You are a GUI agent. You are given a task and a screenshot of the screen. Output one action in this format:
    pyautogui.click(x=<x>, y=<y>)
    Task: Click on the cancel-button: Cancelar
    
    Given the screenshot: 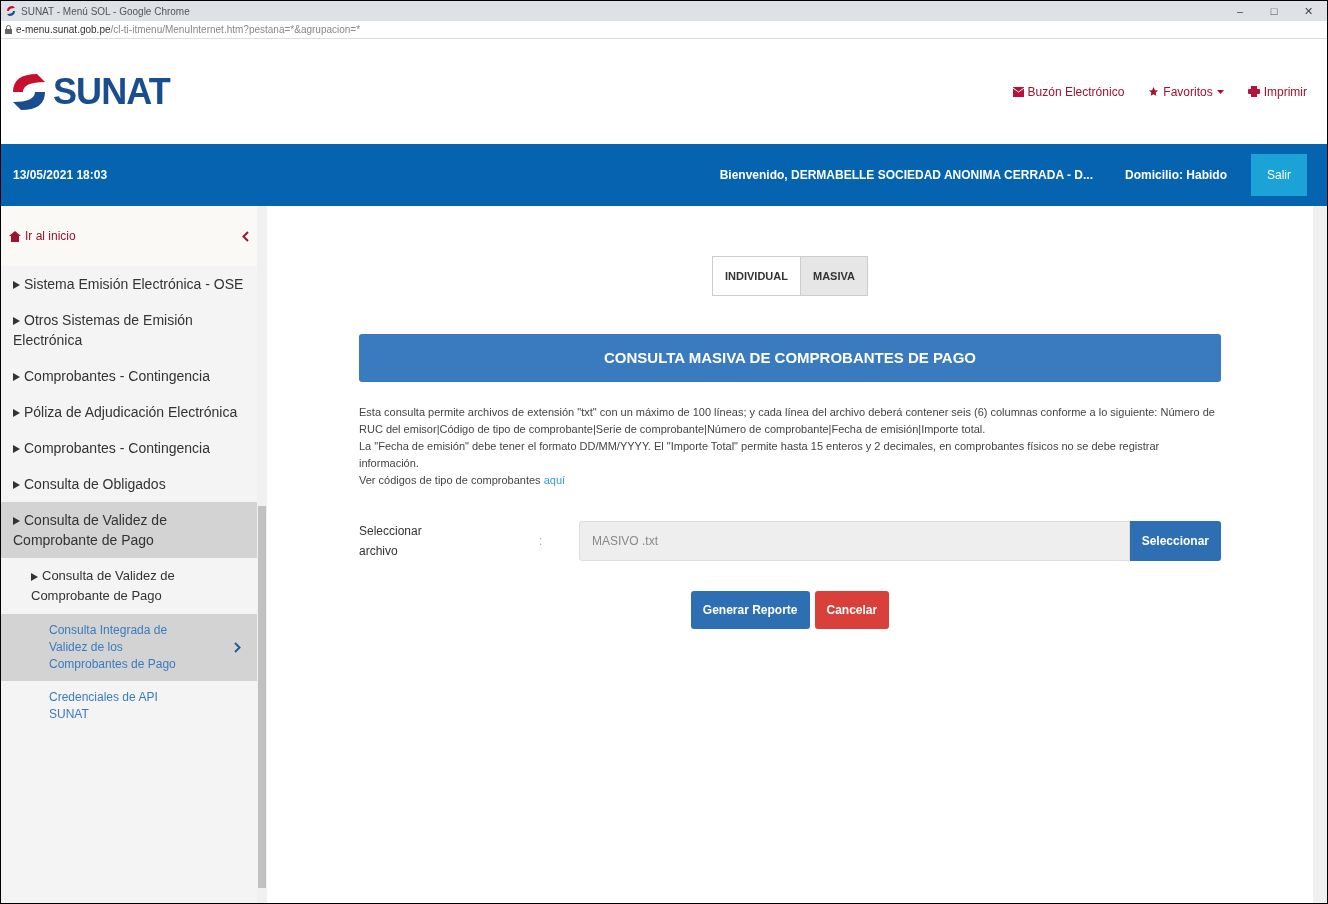 What is the action you would take?
    pyautogui.click(x=852, y=610)
    